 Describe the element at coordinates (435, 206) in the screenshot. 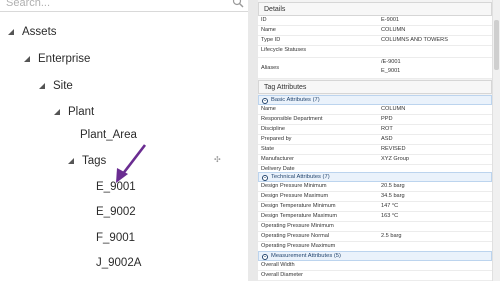

I see `row-value: 147 °C` at that location.